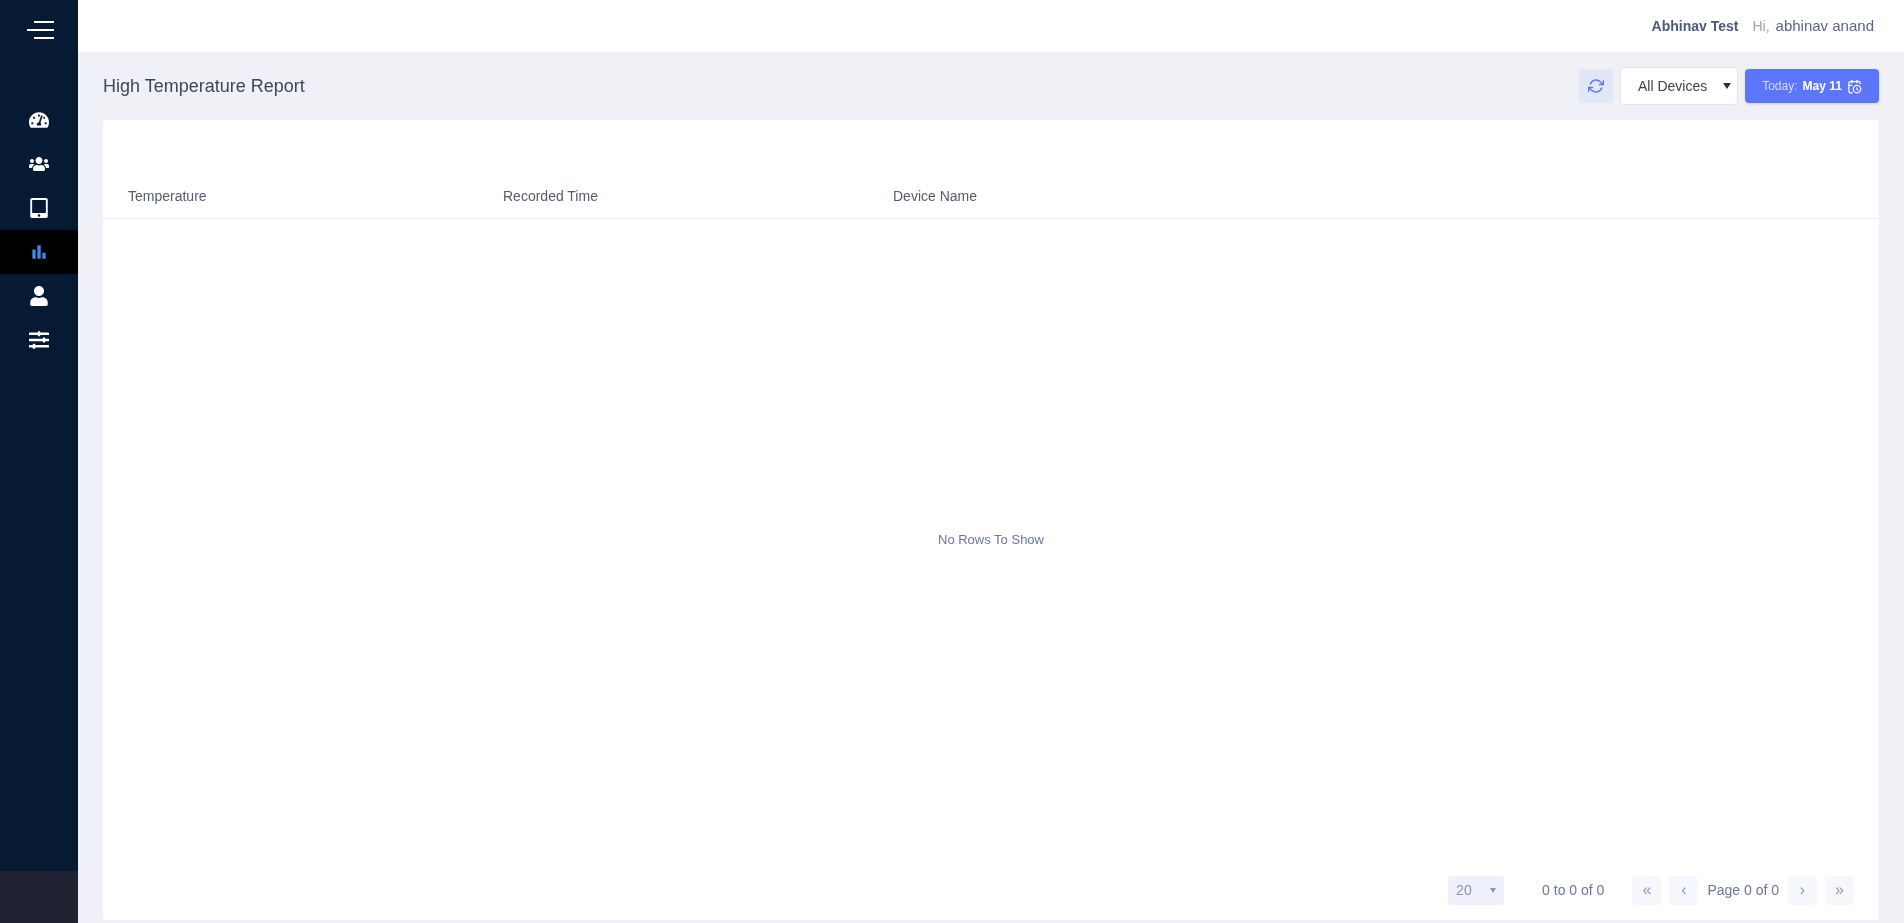 Image resolution: width=1904 pixels, height=923 pixels. Describe the element at coordinates (1743, 890) in the screenshot. I see `page-info: Page 0 of 0` at that location.